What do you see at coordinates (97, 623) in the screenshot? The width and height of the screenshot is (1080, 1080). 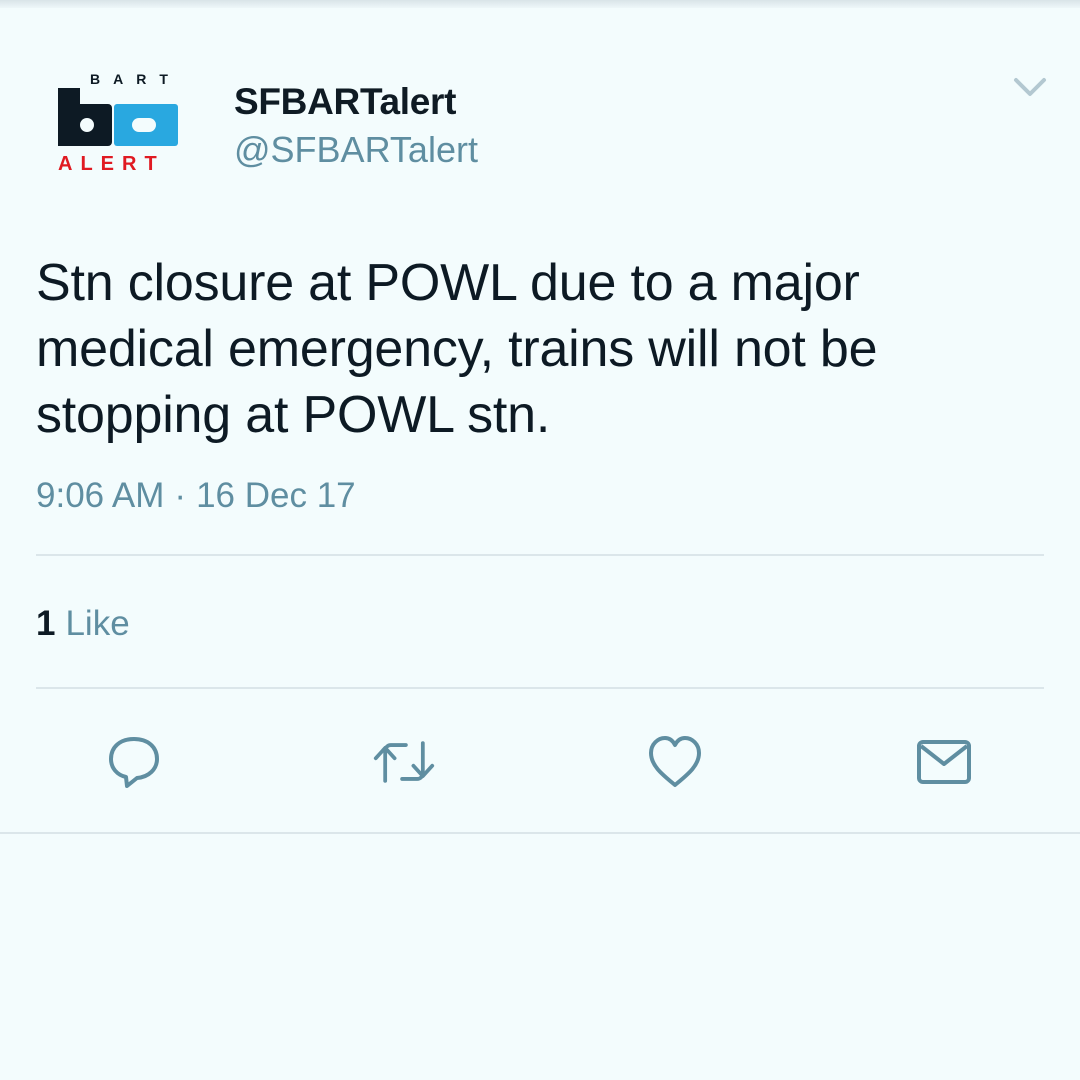 I see `likes-label: Like` at bounding box center [97, 623].